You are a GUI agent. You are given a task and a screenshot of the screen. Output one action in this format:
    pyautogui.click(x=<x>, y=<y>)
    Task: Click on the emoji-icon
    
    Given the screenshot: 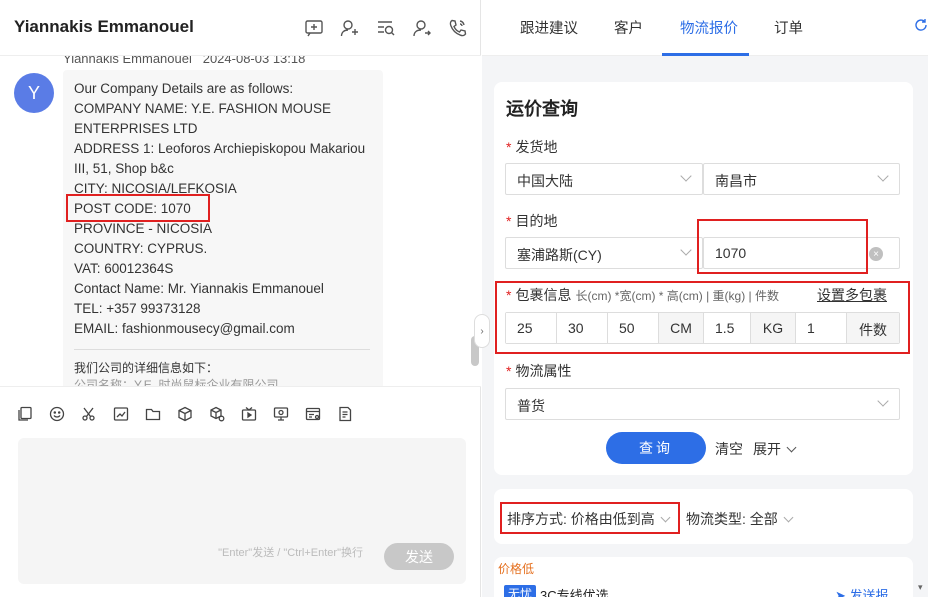 What is the action you would take?
    pyautogui.click(x=56, y=413)
    